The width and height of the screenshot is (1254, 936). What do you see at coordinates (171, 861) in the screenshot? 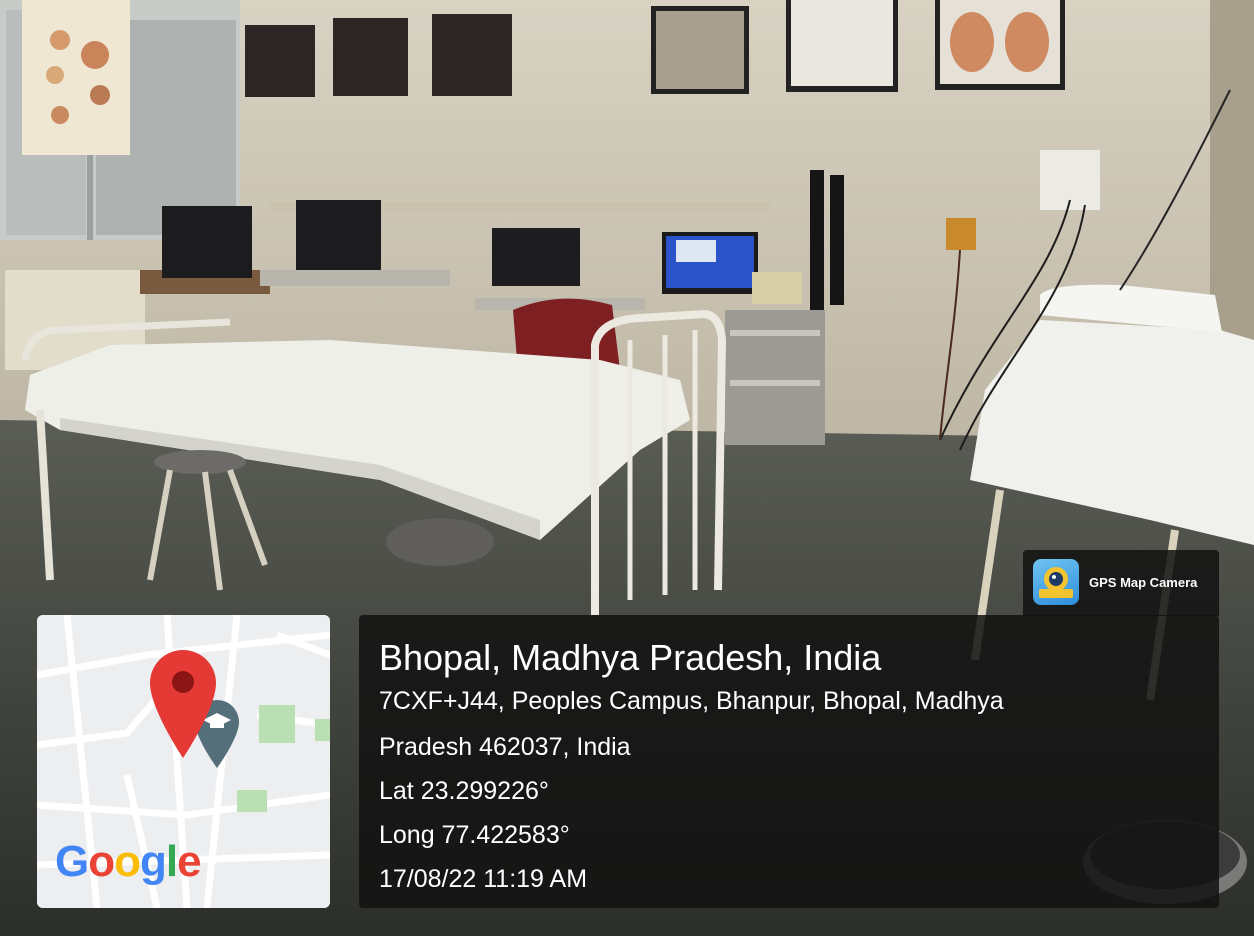
I see `google-logo-letter: l` at bounding box center [171, 861].